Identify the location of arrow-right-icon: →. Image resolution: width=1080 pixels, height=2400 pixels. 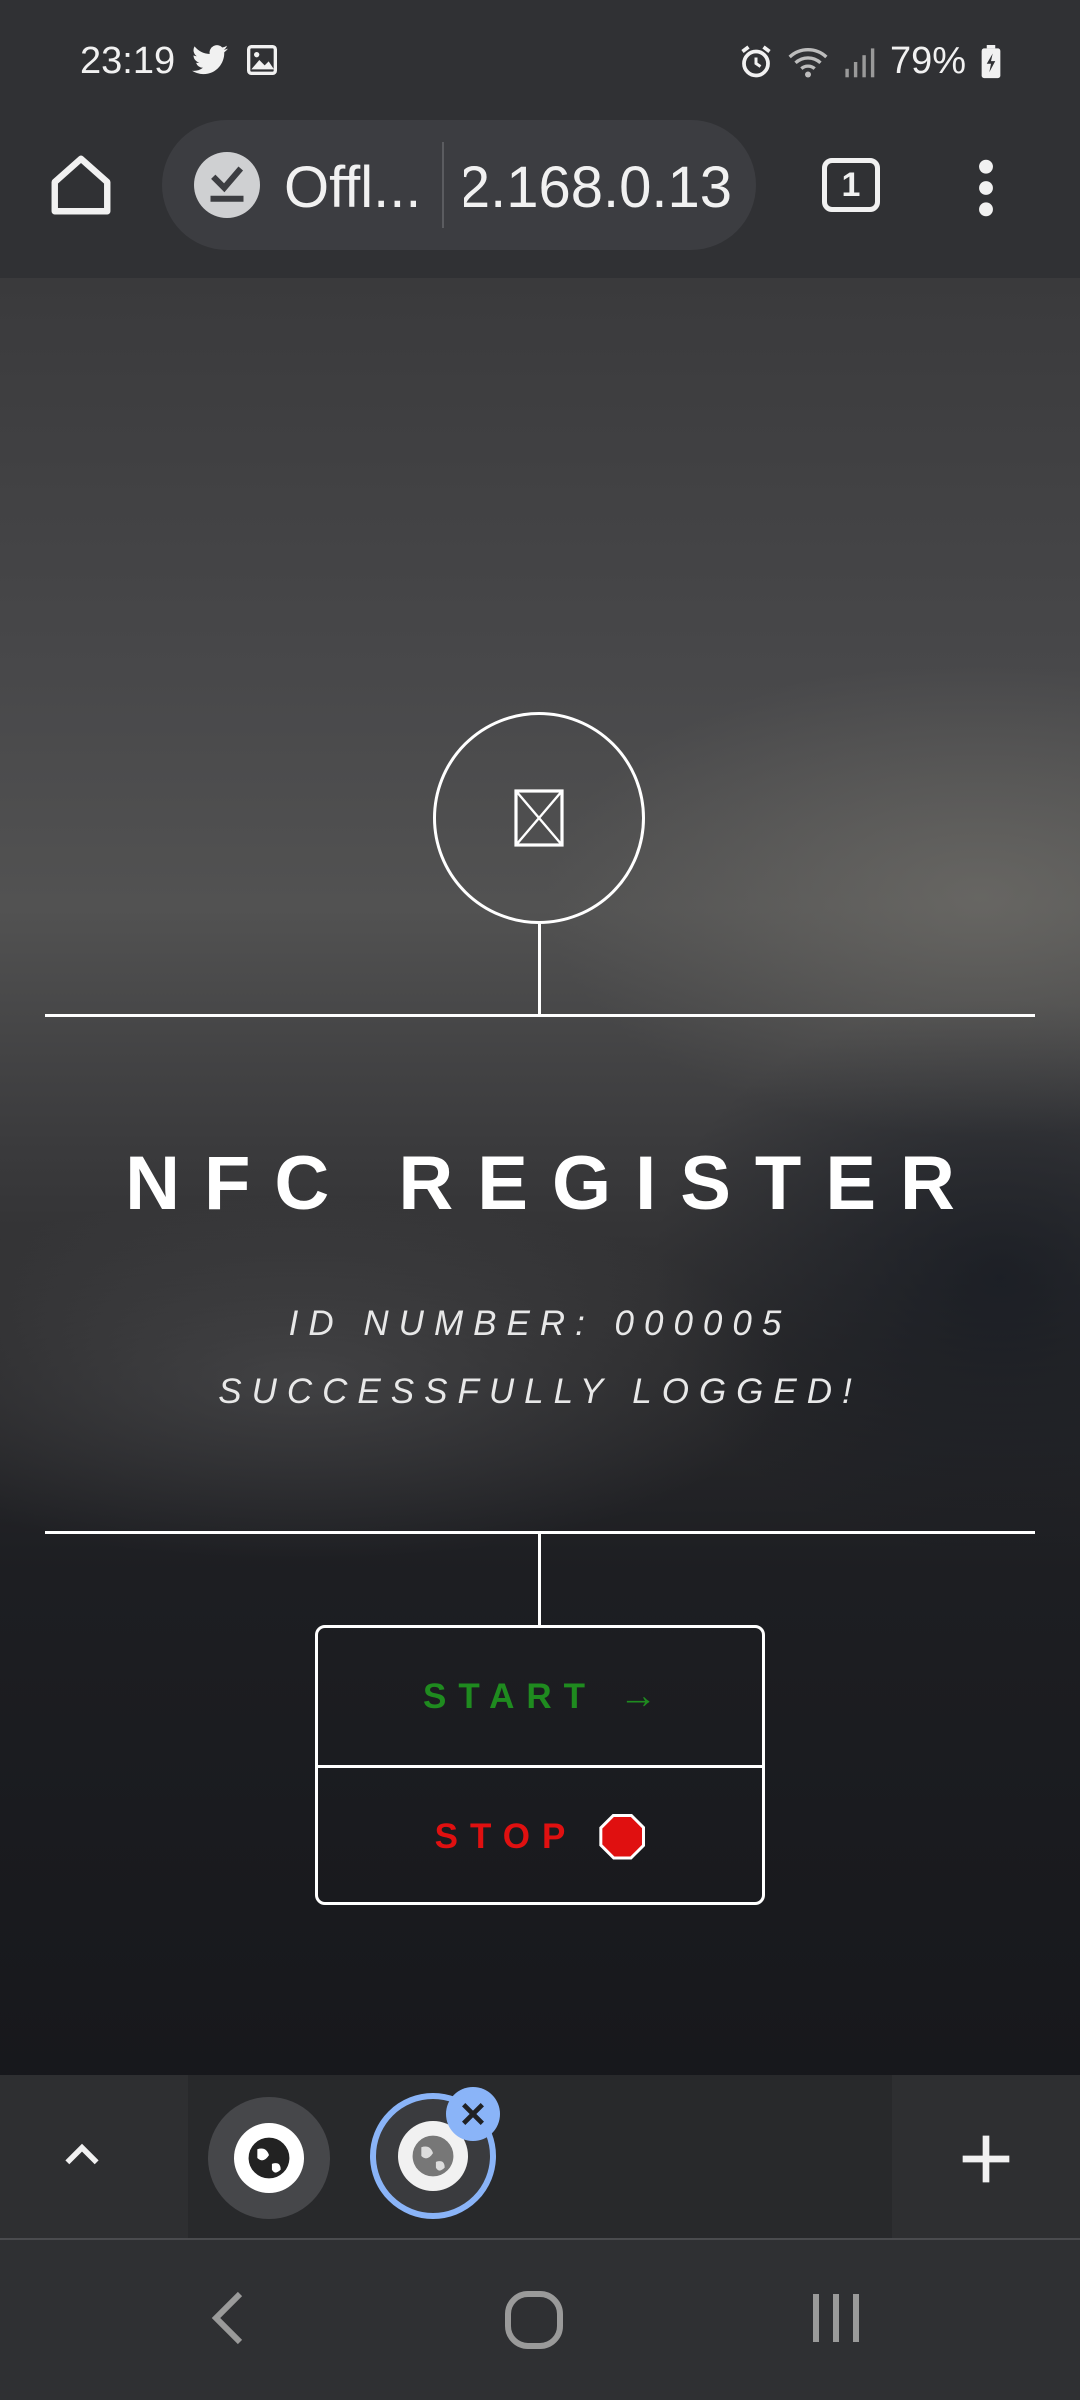
(638, 1696).